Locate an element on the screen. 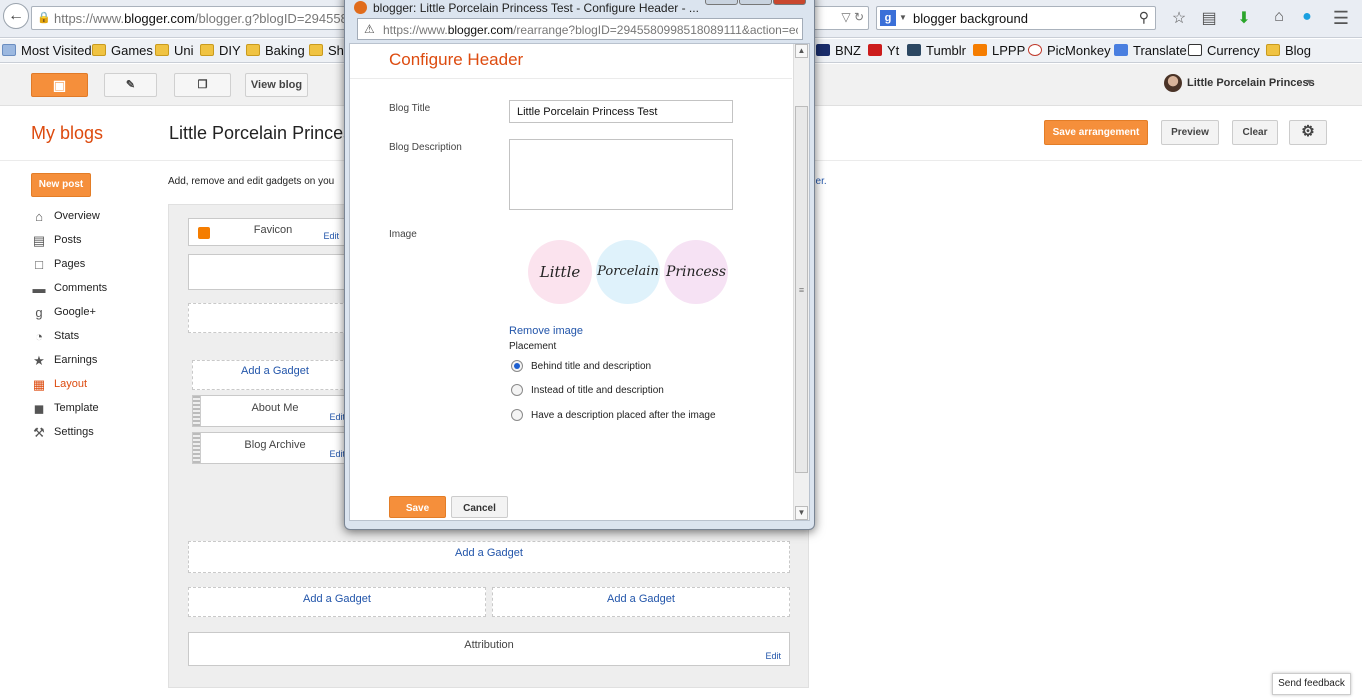 This screenshot has width=1362, height=698. bookmark-blog: Blog is located at coordinates (1288, 50).